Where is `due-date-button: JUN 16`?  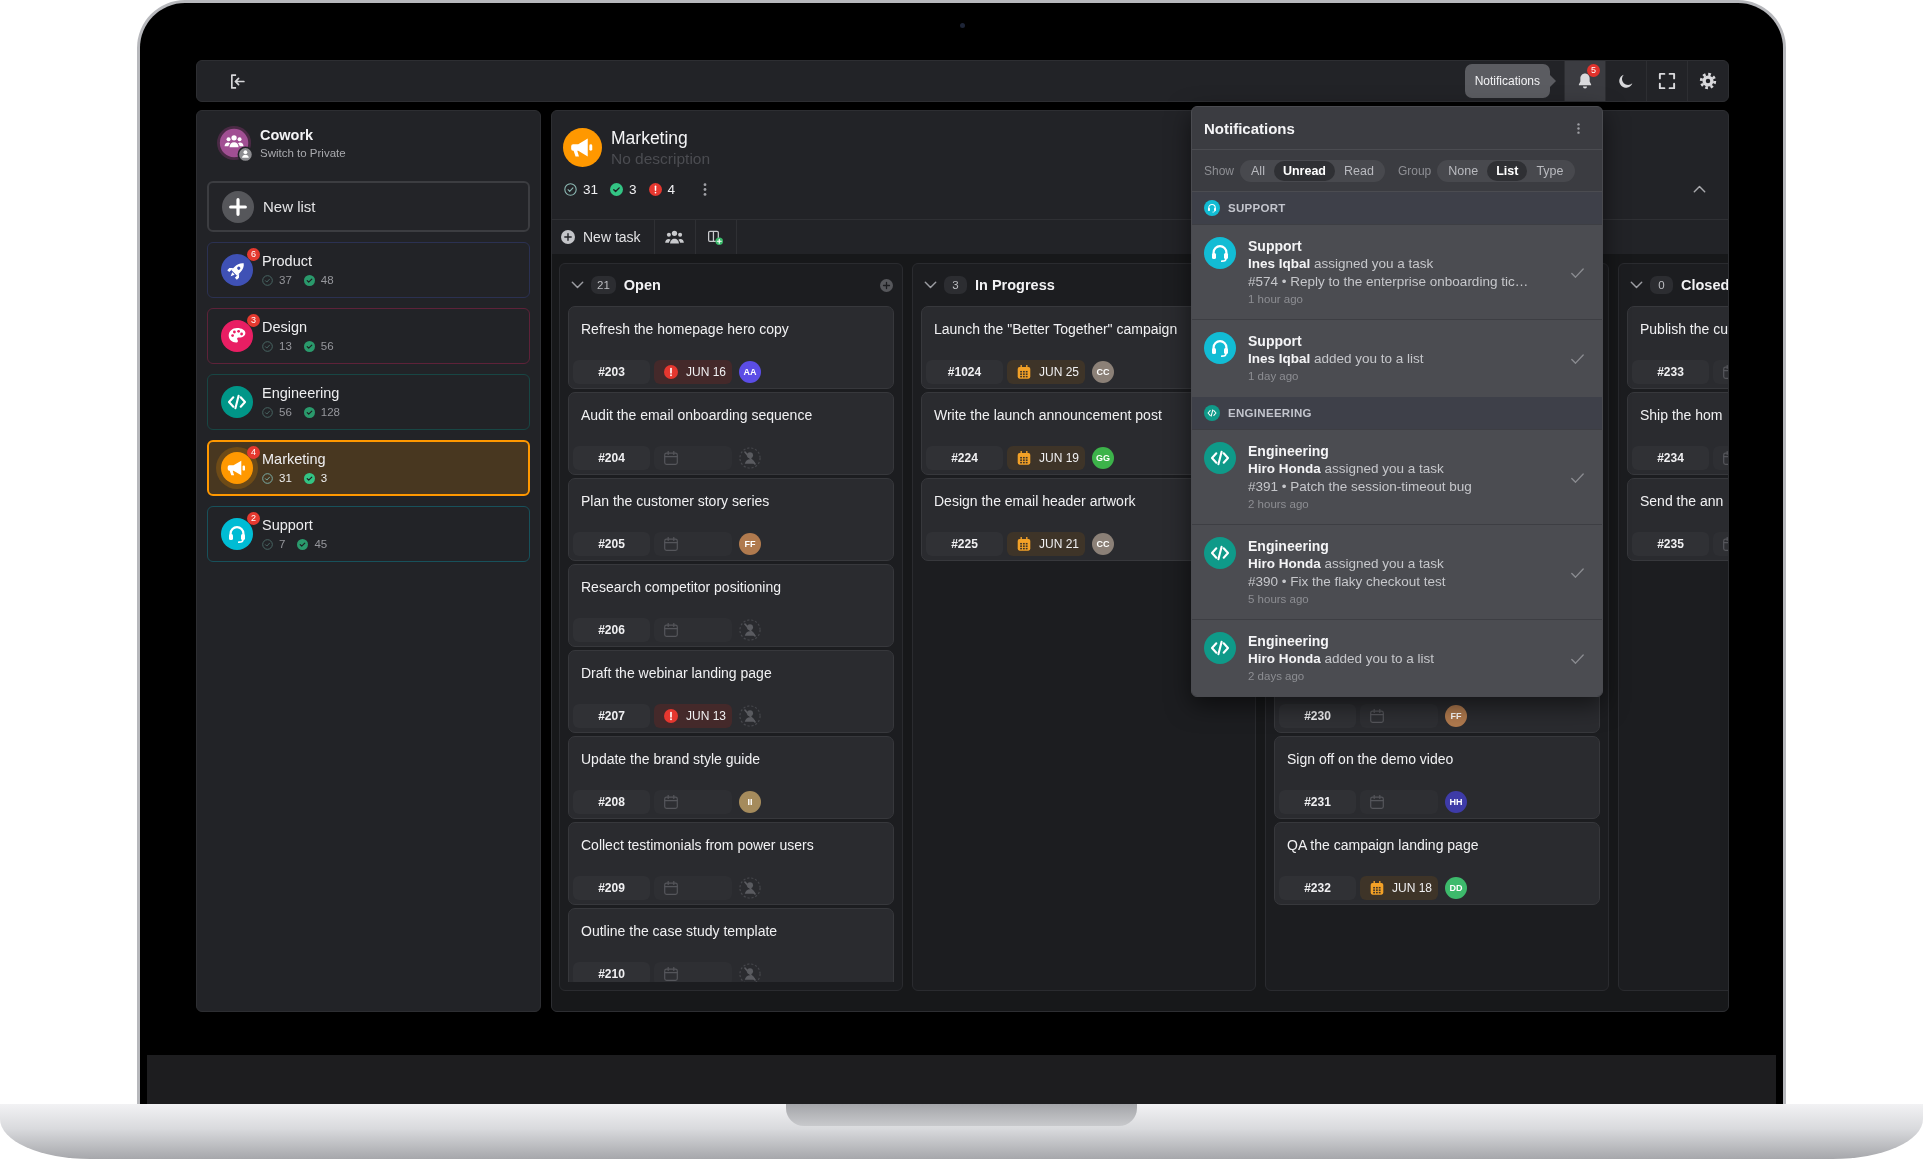 due-date-button: JUN 16 is located at coordinates (693, 372).